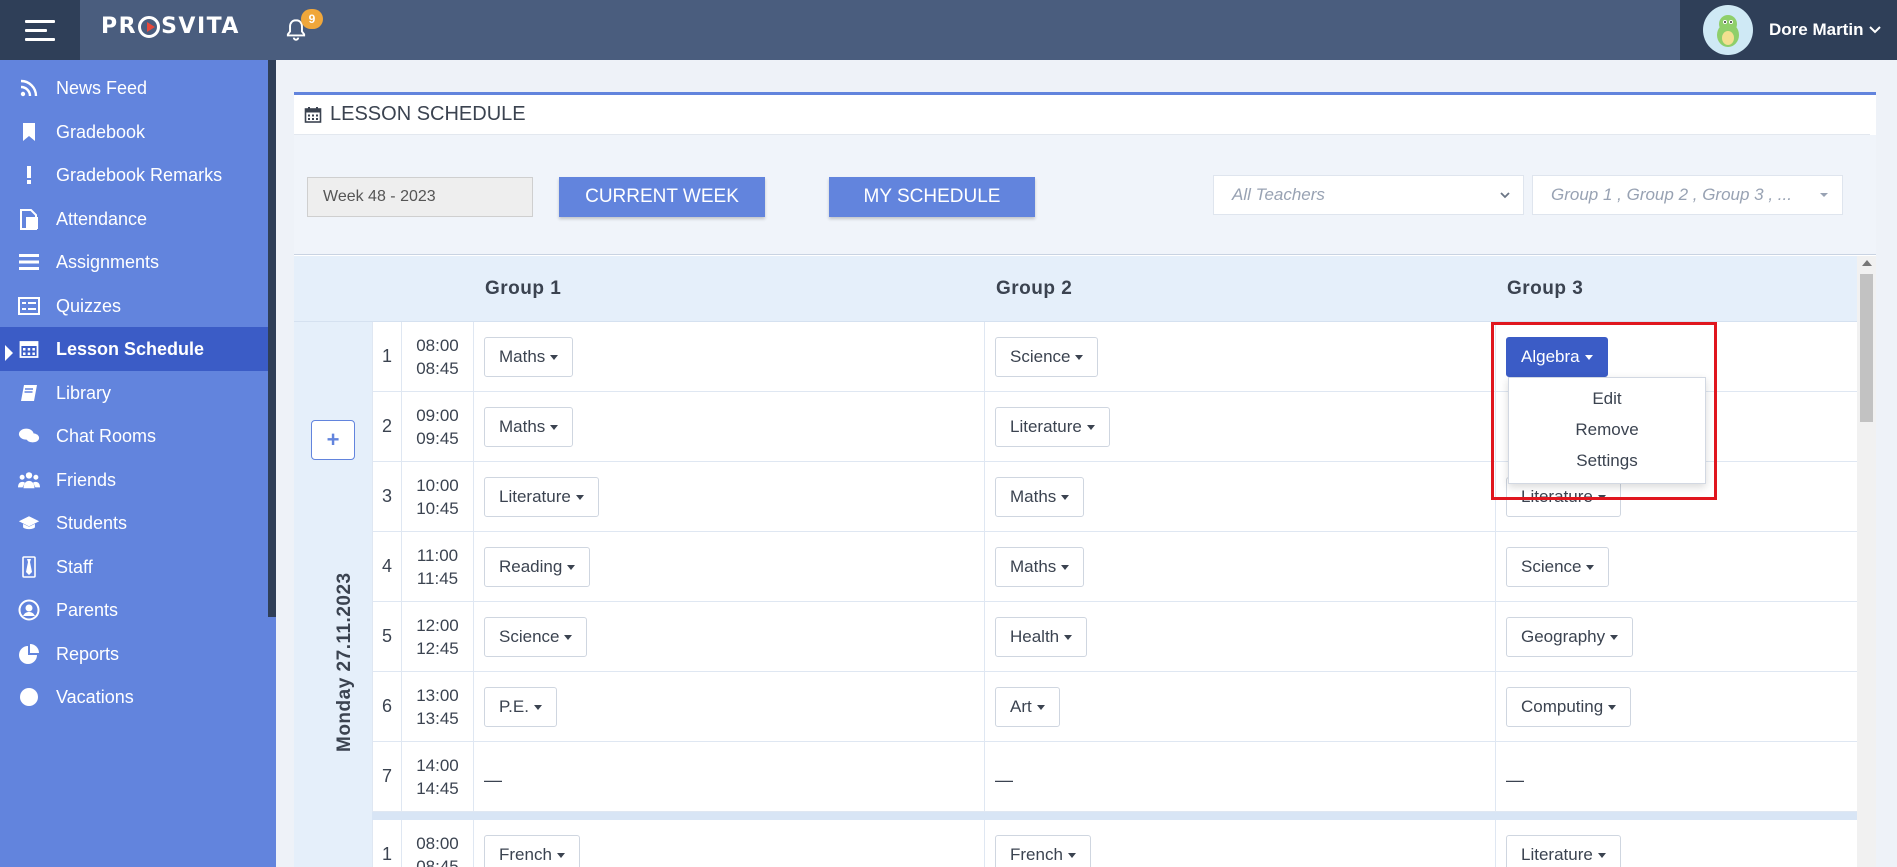  Describe the element at coordinates (729, 356) in the screenshot. I see `lesson-cell: Maths` at that location.